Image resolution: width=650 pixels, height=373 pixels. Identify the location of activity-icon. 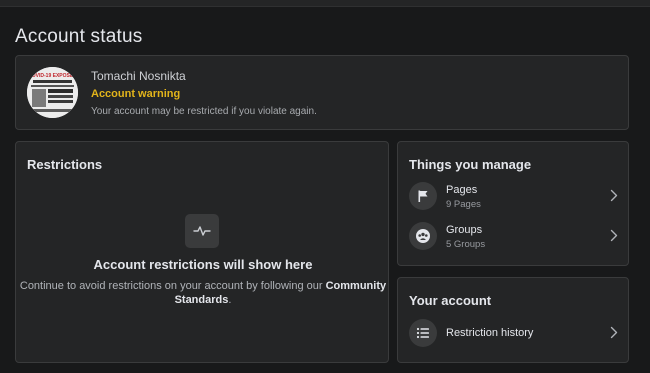
(202, 231).